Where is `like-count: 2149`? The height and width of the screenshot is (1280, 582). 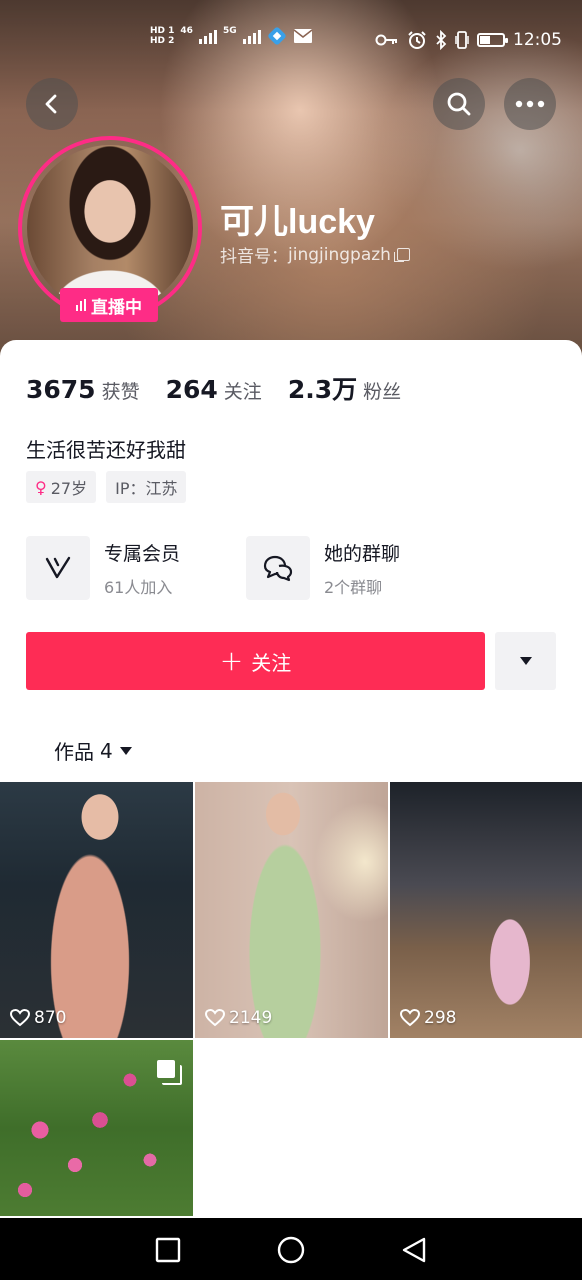
like-count: 2149 is located at coordinates (238, 1018).